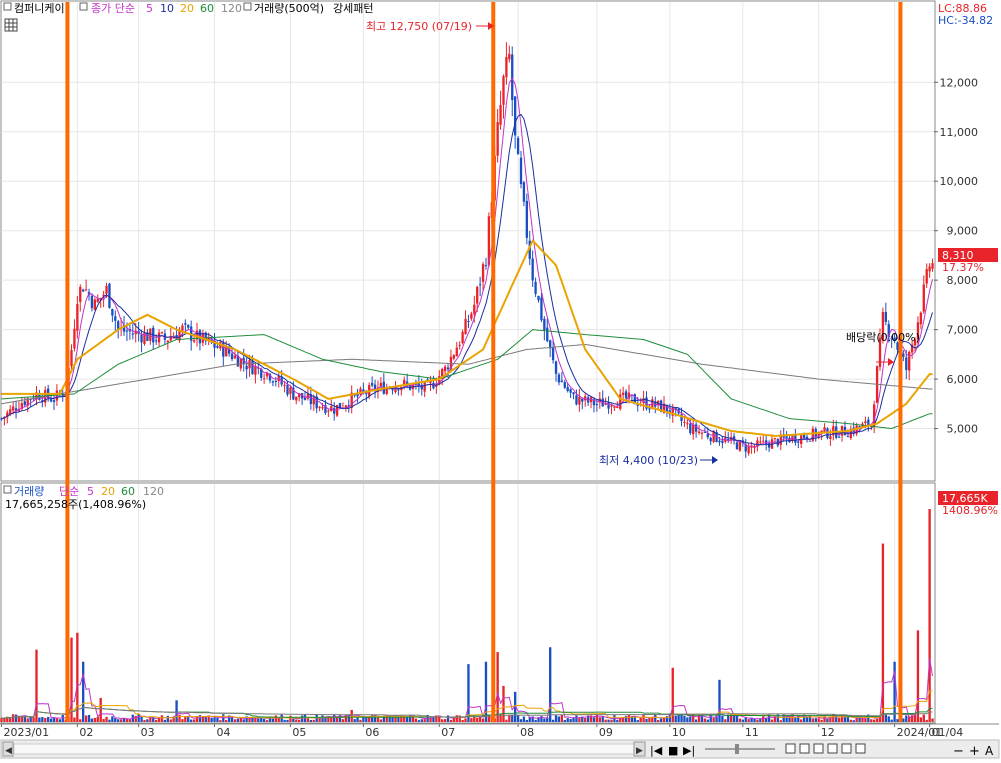 Image resolution: width=1001 pixels, height=763 pixels. Describe the element at coordinates (737, 749) in the screenshot. I see `zoom-slider-handle` at that location.